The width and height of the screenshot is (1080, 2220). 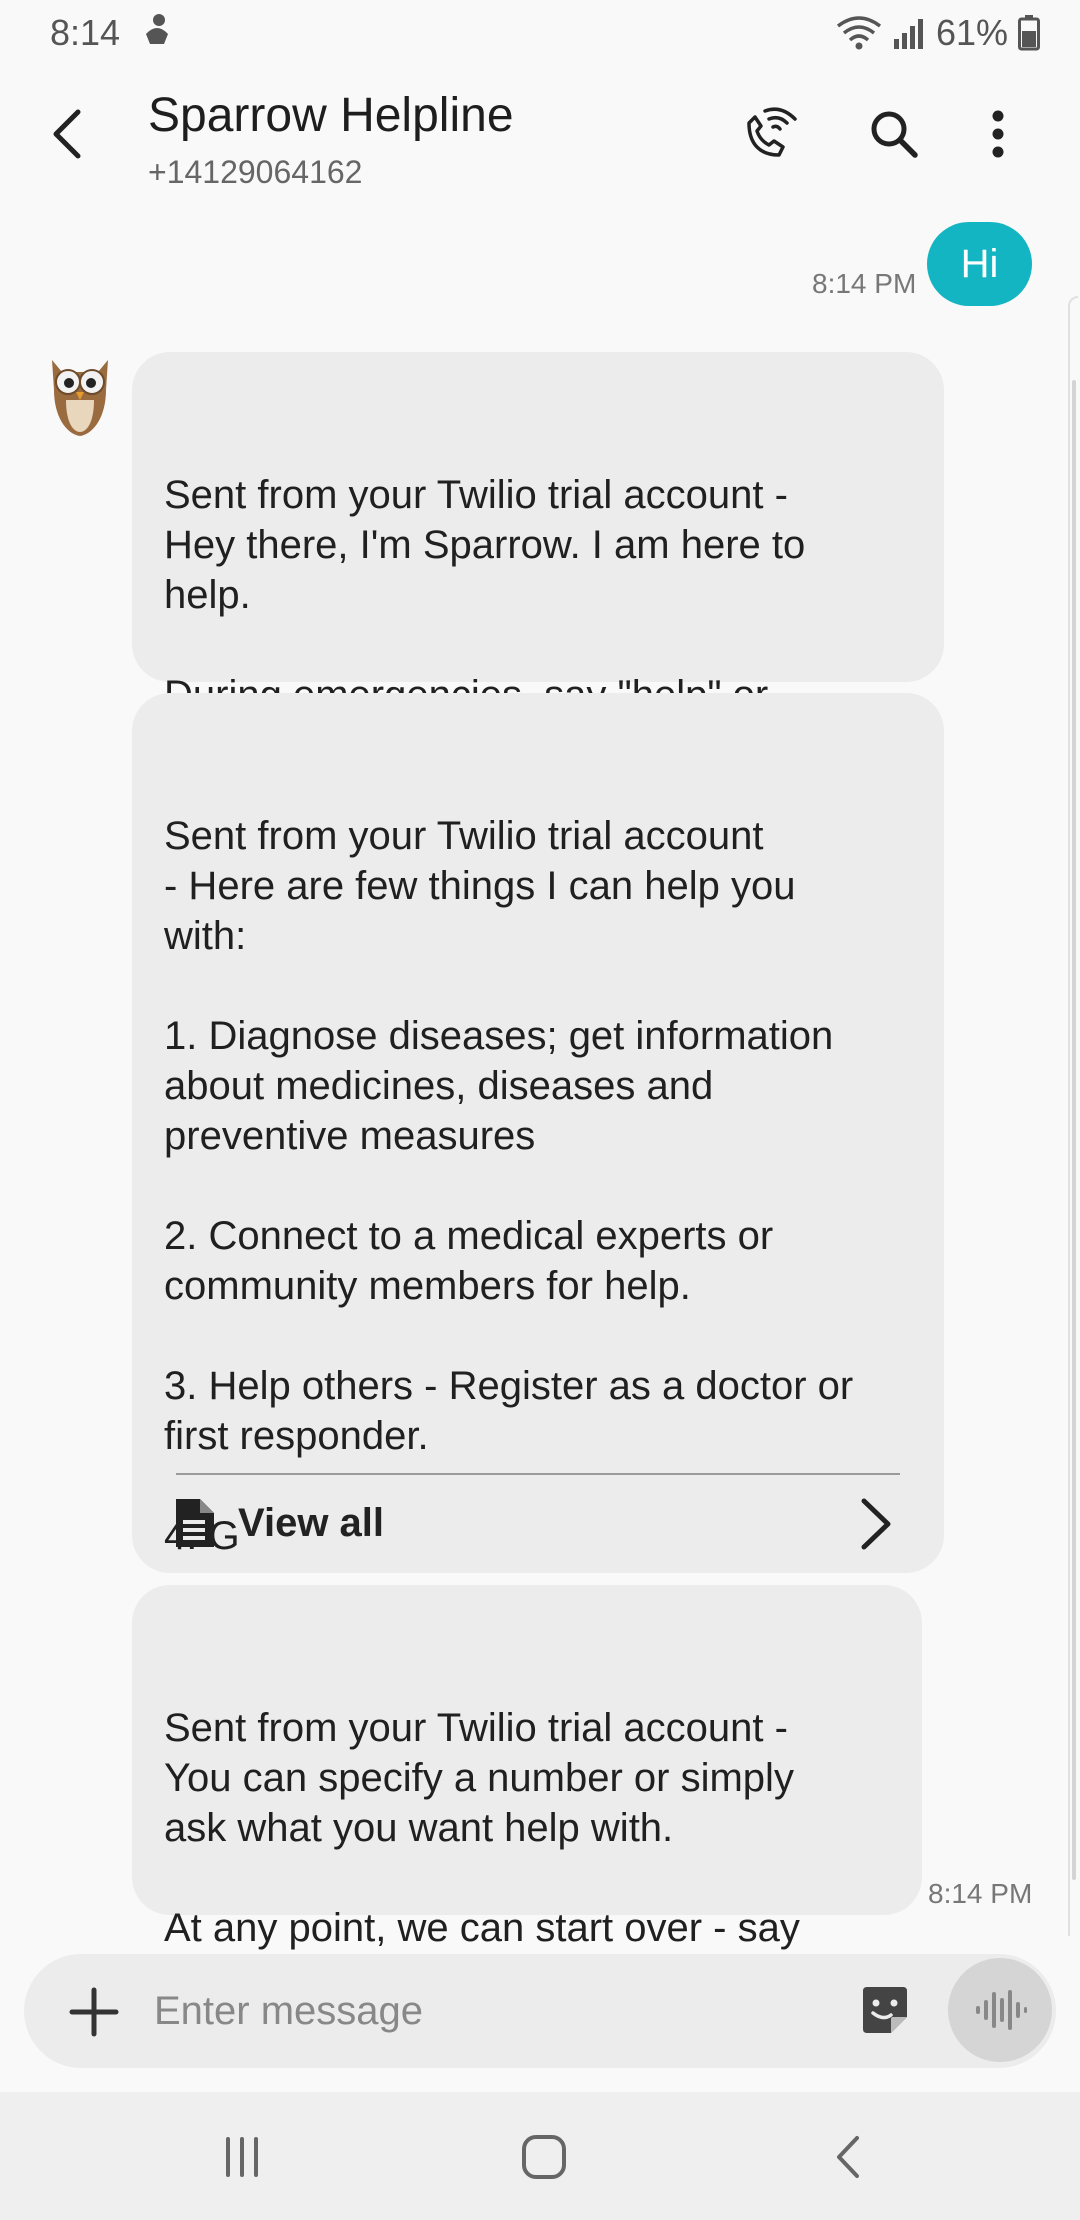 I want to click on notification-icon, so click(x=157, y=33).